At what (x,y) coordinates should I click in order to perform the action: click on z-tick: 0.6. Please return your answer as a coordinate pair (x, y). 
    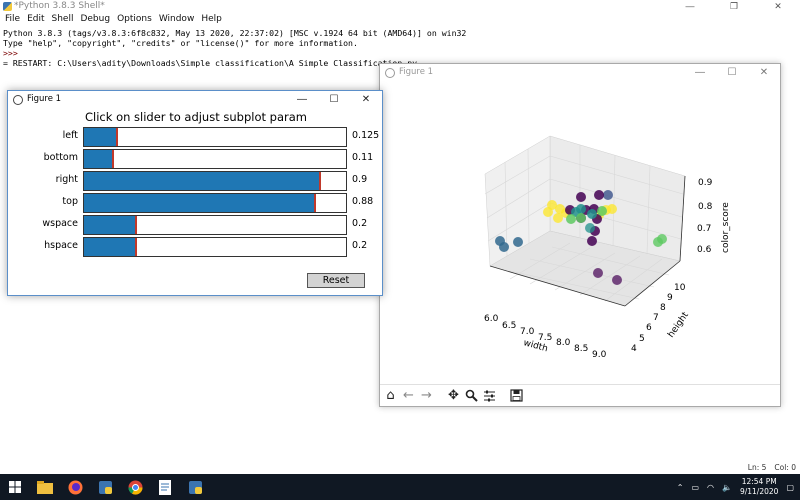
    Looking at the image, I should click on (704, 250).